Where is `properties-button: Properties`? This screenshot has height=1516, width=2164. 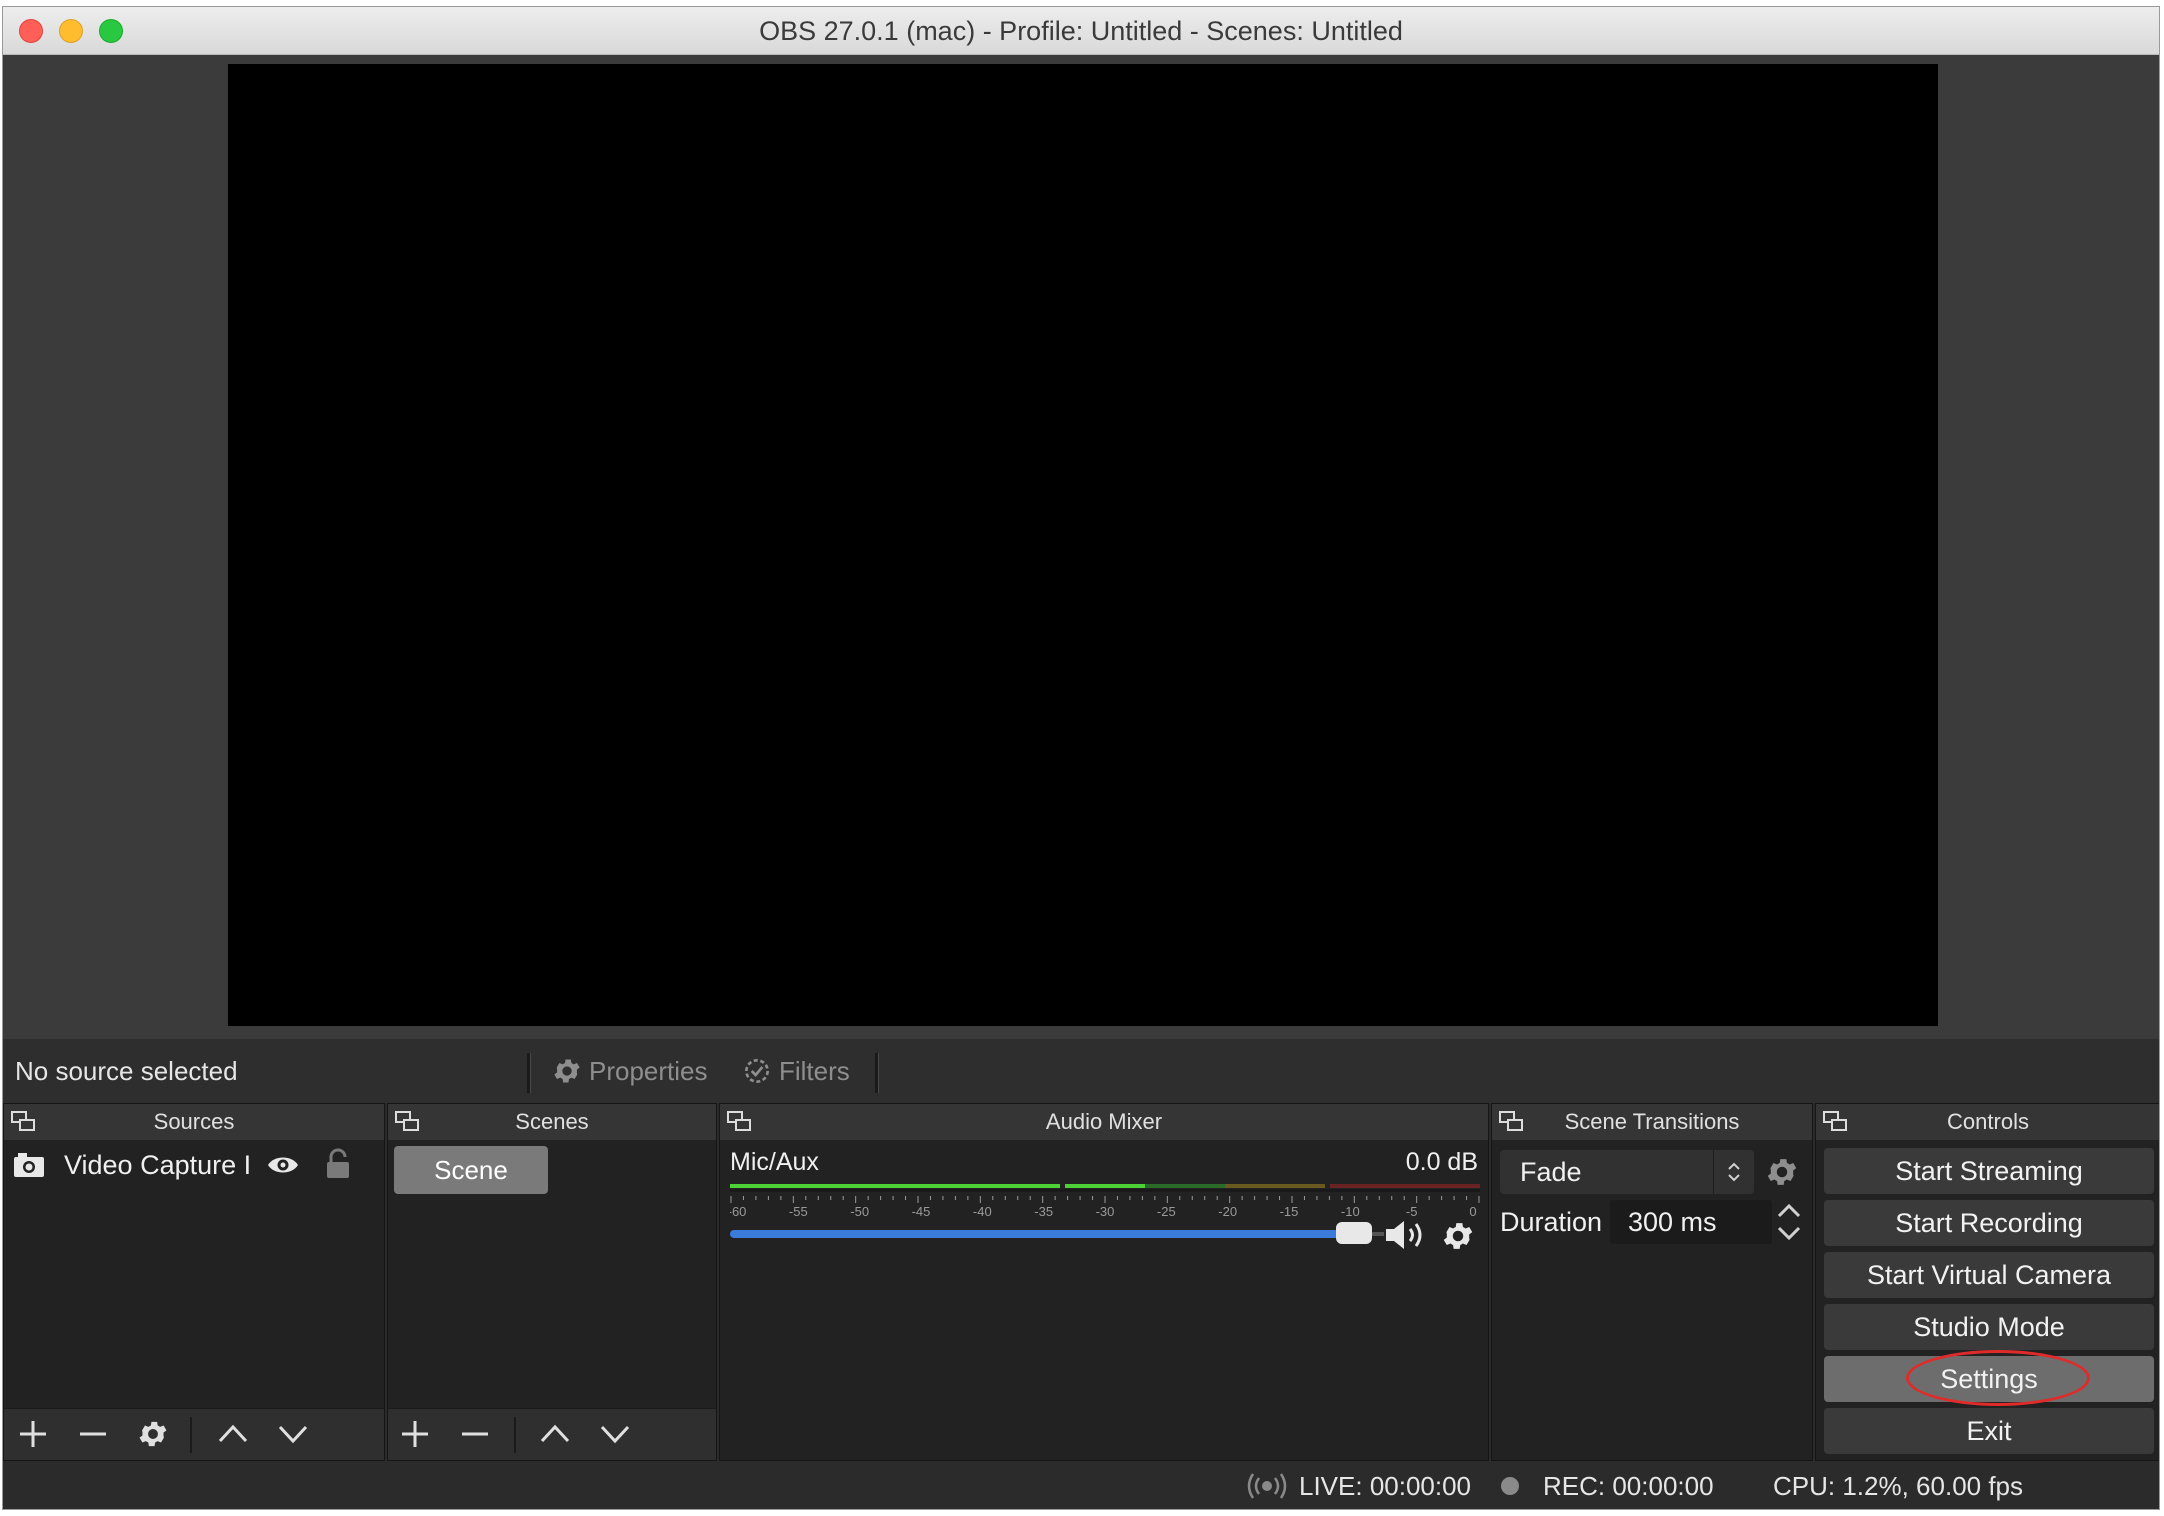
properties-button: Properties is located at coordinates (629, 1071).